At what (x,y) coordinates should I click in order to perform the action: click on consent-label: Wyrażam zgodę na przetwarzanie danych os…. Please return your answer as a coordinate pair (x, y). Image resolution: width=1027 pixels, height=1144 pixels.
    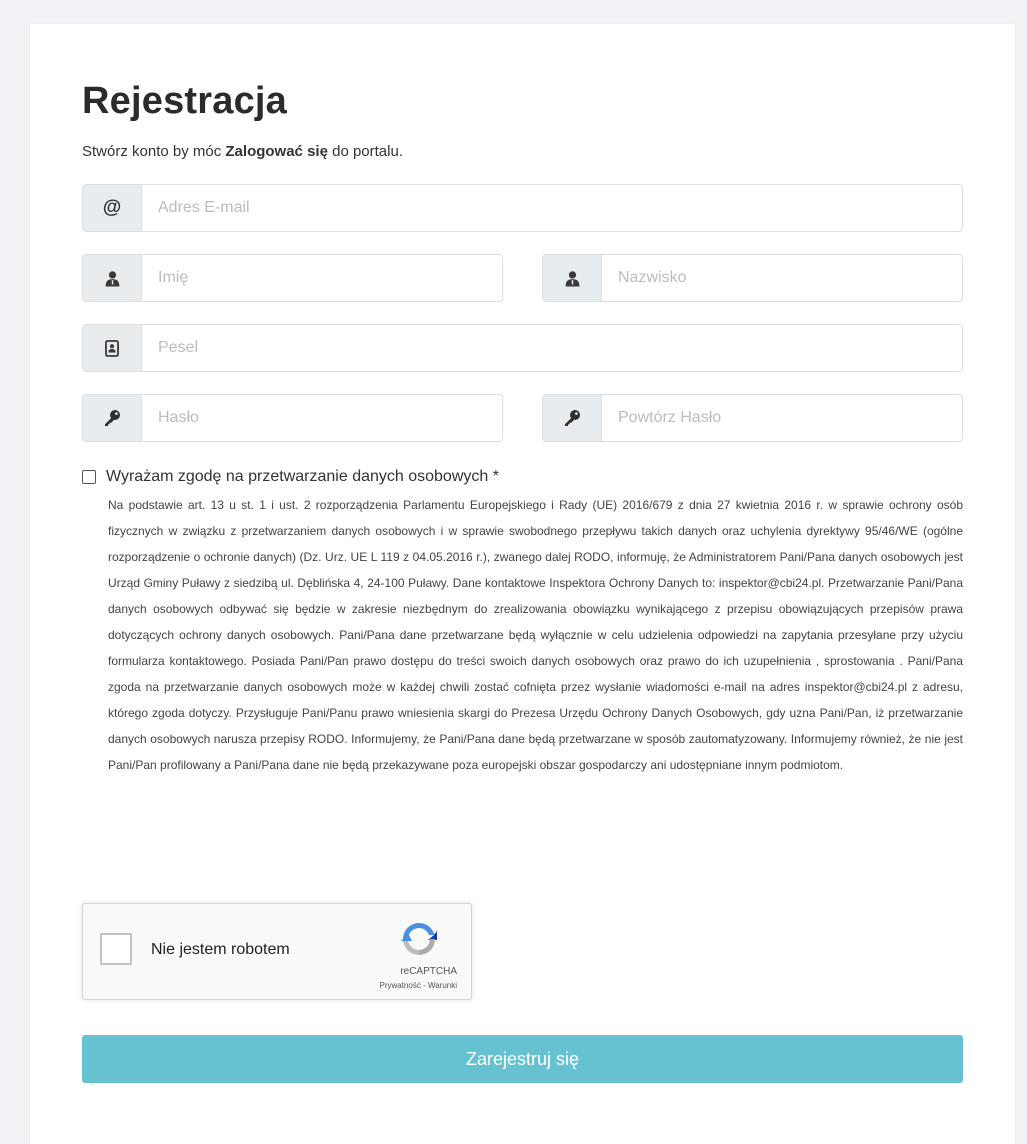
    Looking at the image, I should click on (302, 477).